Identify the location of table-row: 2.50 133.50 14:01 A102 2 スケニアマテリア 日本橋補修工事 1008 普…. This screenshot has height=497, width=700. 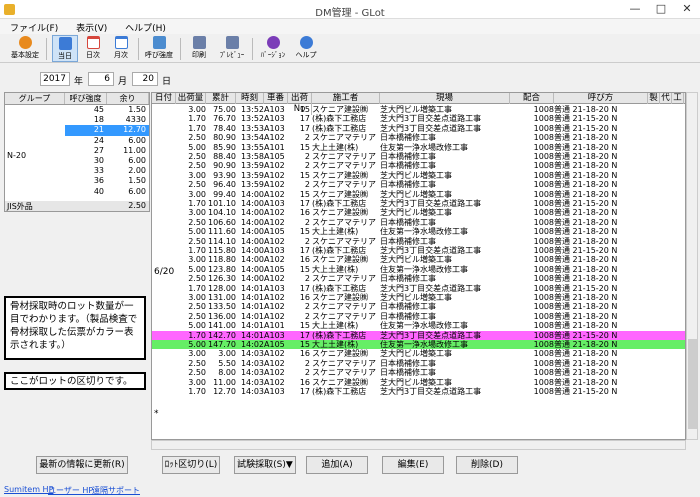
(418, 306).